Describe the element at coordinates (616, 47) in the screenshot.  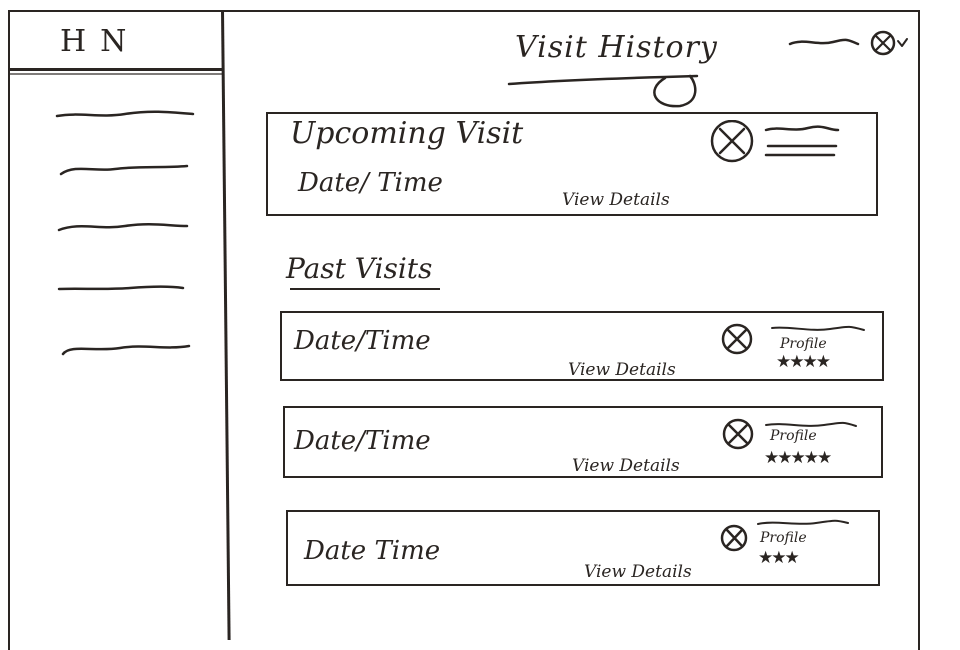
I see `page-title: Visit History` at that location.